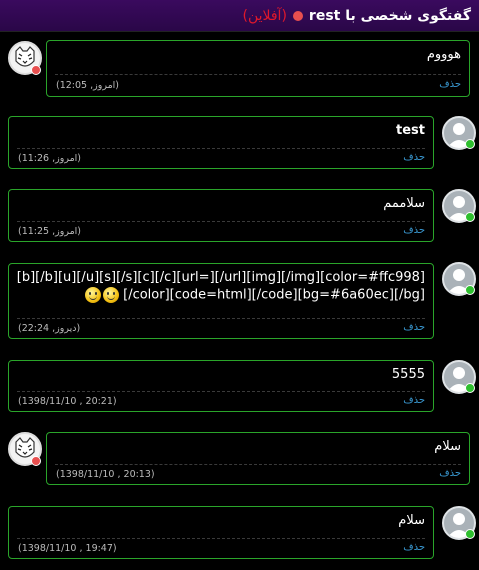 This screenshot has width=479, height=570. I want to click on message-time: (1398/11/10 , 20:21), so click(67, 401).